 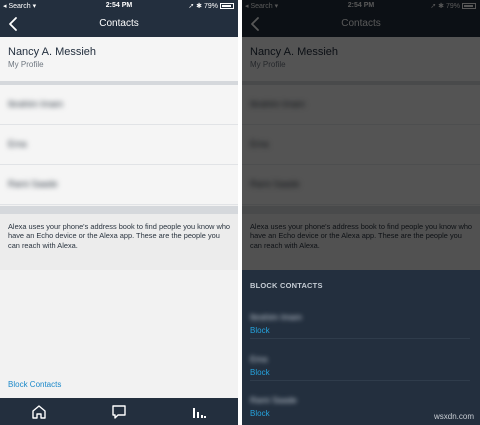 I want to click on contact-row: Rami Saade, so click(x=119, y=185).